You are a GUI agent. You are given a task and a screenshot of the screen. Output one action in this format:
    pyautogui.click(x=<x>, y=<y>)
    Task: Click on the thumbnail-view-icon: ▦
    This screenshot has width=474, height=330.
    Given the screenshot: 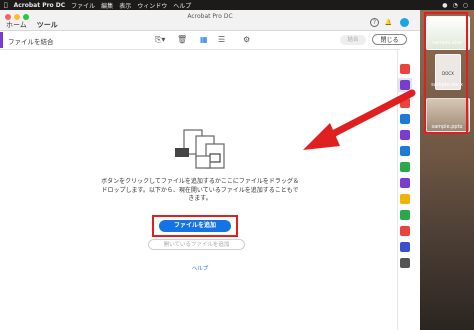 What is the action you would take?
    pyautogui.click(x=204, y=40)
    